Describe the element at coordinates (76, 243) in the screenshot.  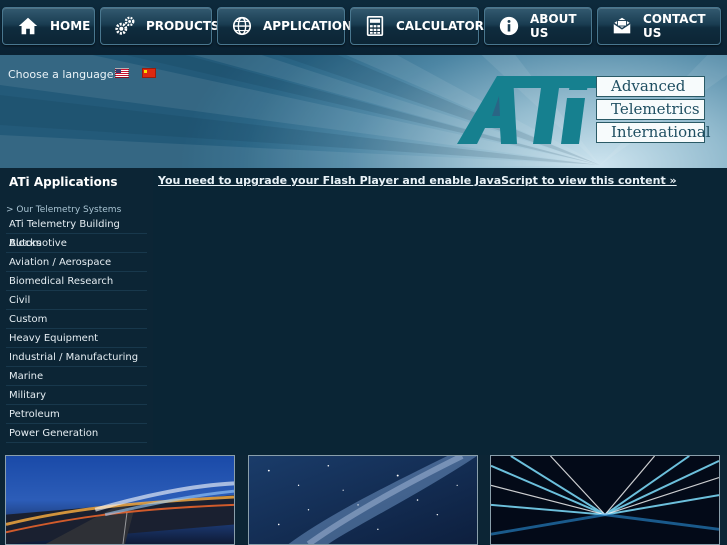
I see `menu-item-automotive: Automotive` at that location.